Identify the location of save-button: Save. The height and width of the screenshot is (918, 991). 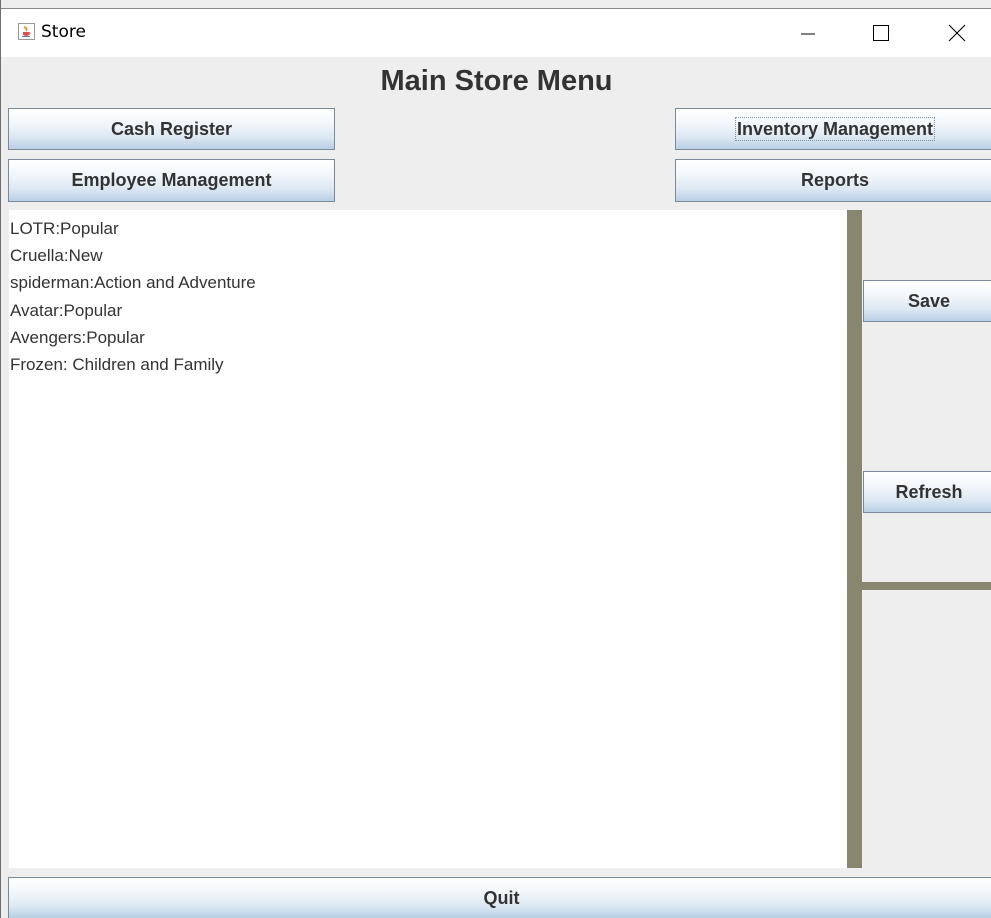
(927, 301).